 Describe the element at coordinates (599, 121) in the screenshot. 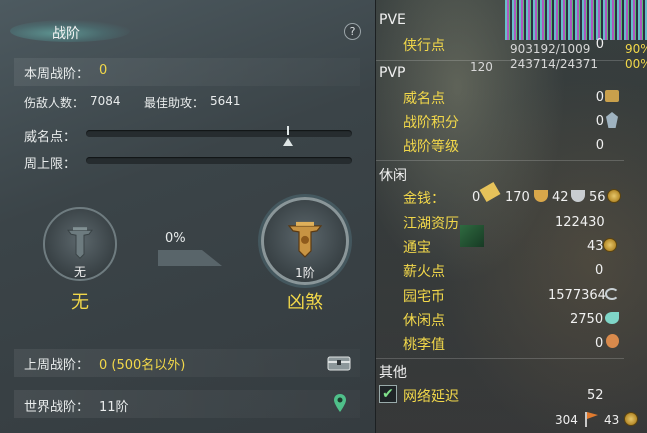

I see `pvp-item-score-value: 0` at that location.